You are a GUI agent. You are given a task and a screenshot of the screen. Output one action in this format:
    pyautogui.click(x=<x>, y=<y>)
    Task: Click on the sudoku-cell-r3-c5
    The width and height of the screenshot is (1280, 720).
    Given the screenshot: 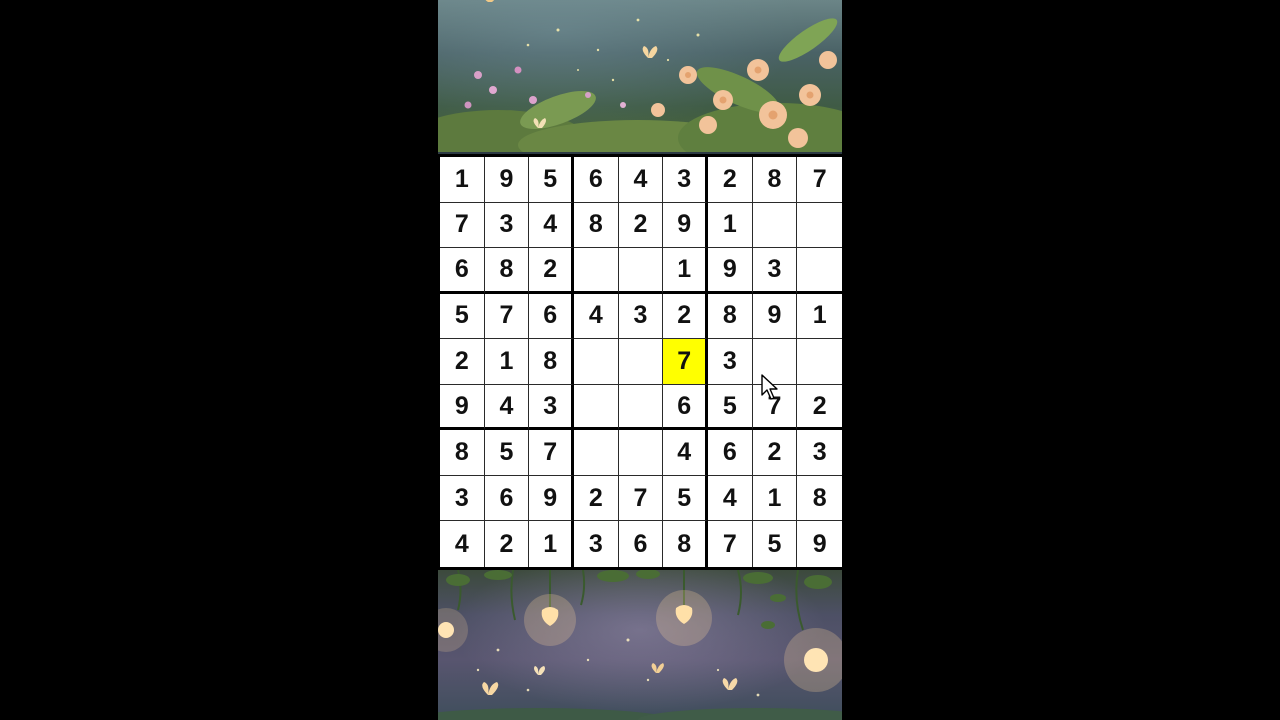 What is the action you would take?
    pyautogui.click(x=641, y=271)
    